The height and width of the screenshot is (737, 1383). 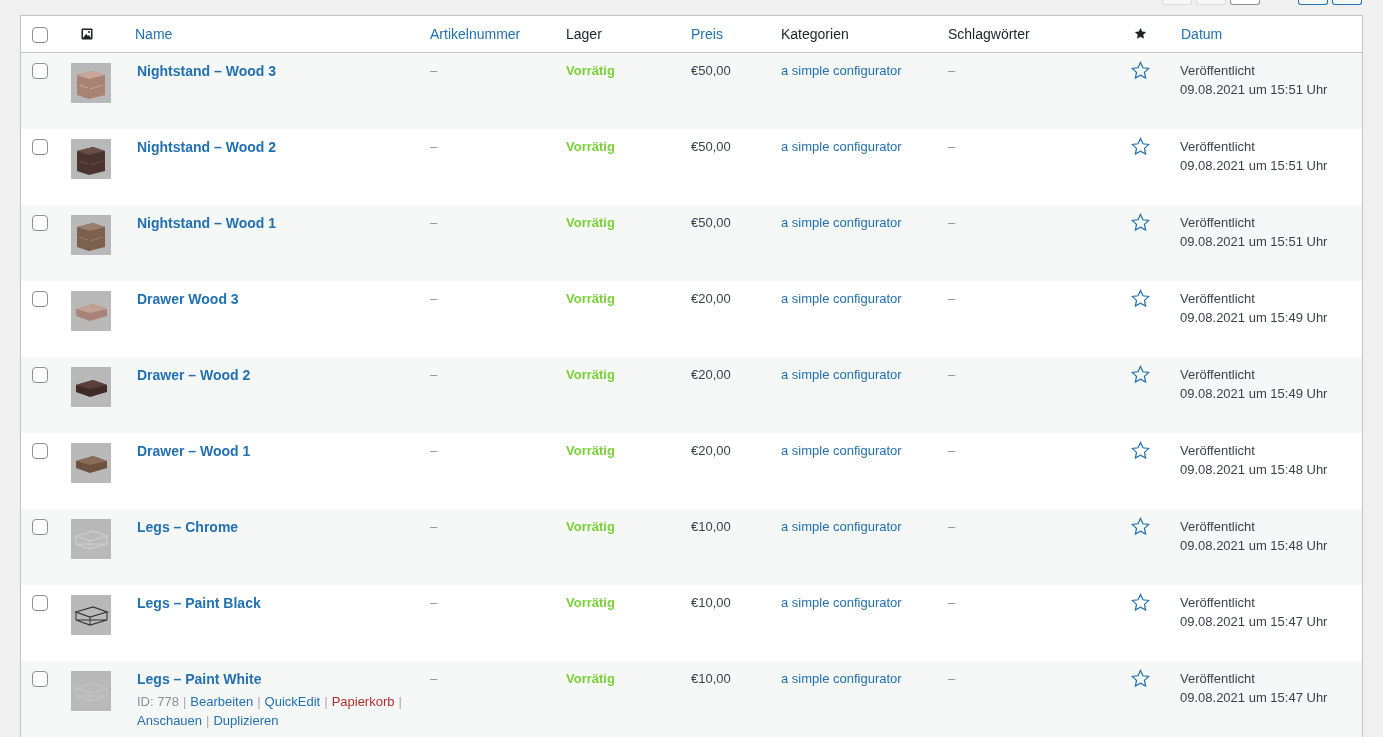 What do you see at coordinates (363, 701) in the screenshot?
I see `trash-link: Papierkorb` at bounding box center [363, 701].